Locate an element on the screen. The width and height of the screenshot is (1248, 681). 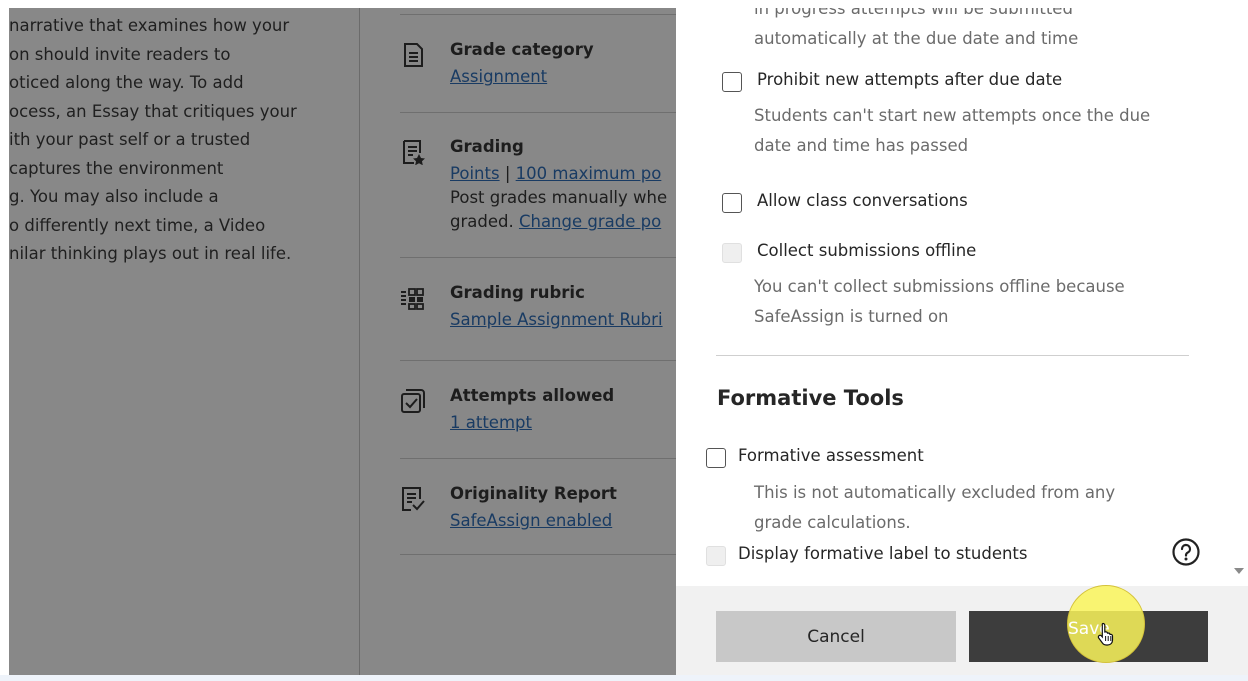
description-line: ith your past self or a trusted is located at coordinates (130, 139).